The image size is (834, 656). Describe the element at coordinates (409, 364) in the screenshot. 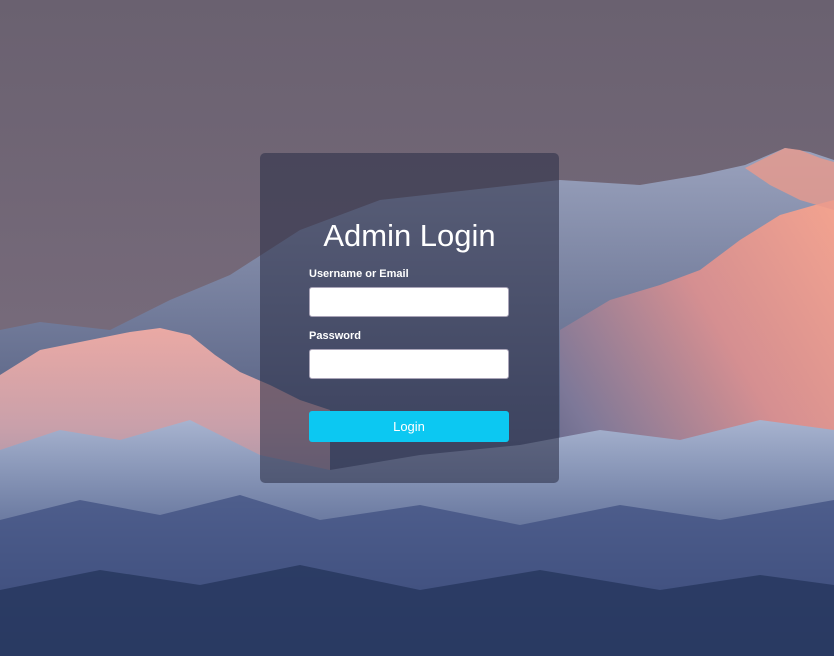

I see `password-input` at that location.